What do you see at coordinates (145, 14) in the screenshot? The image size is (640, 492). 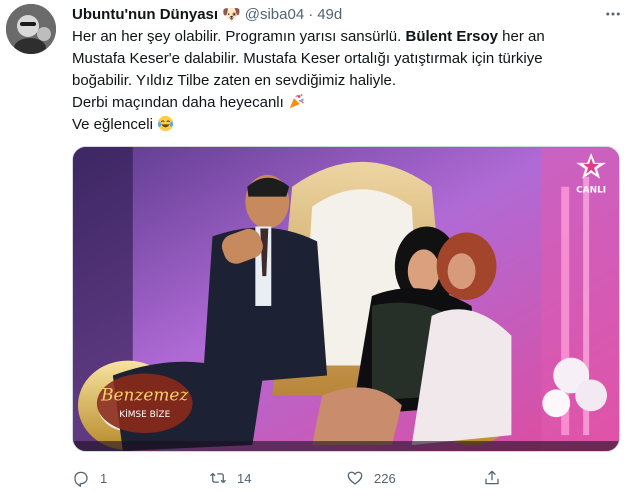 I see `display-name: Ubuntu'nun Dünyası` at bounding box center [145, 14].